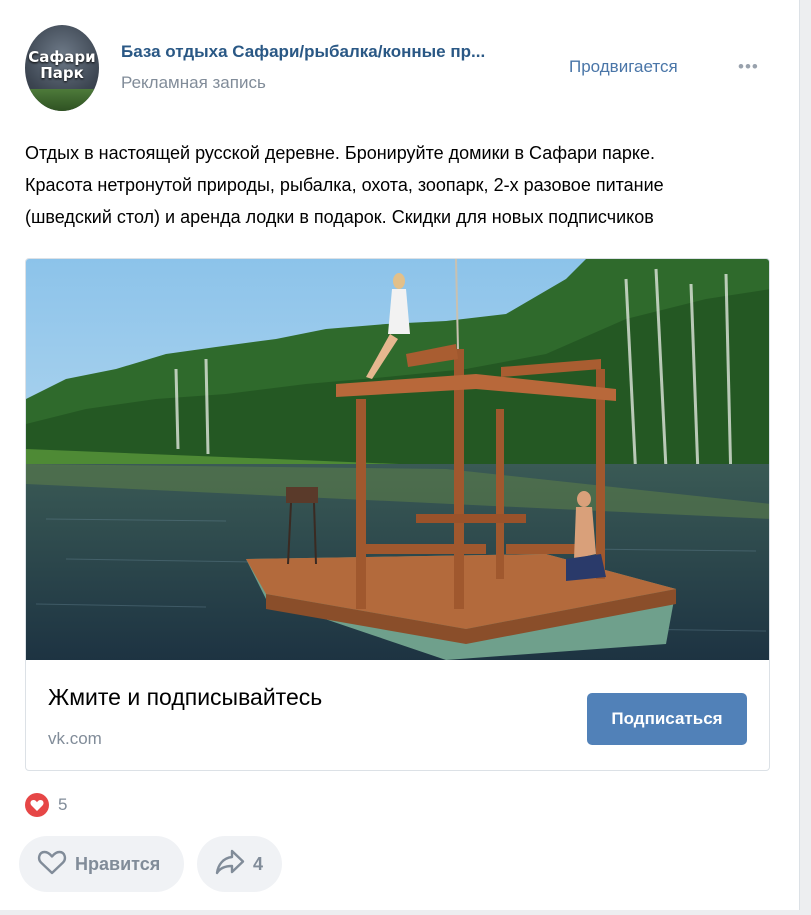  I want to click on avatar-logo-text: Сафари Парк, so click(62, 65).